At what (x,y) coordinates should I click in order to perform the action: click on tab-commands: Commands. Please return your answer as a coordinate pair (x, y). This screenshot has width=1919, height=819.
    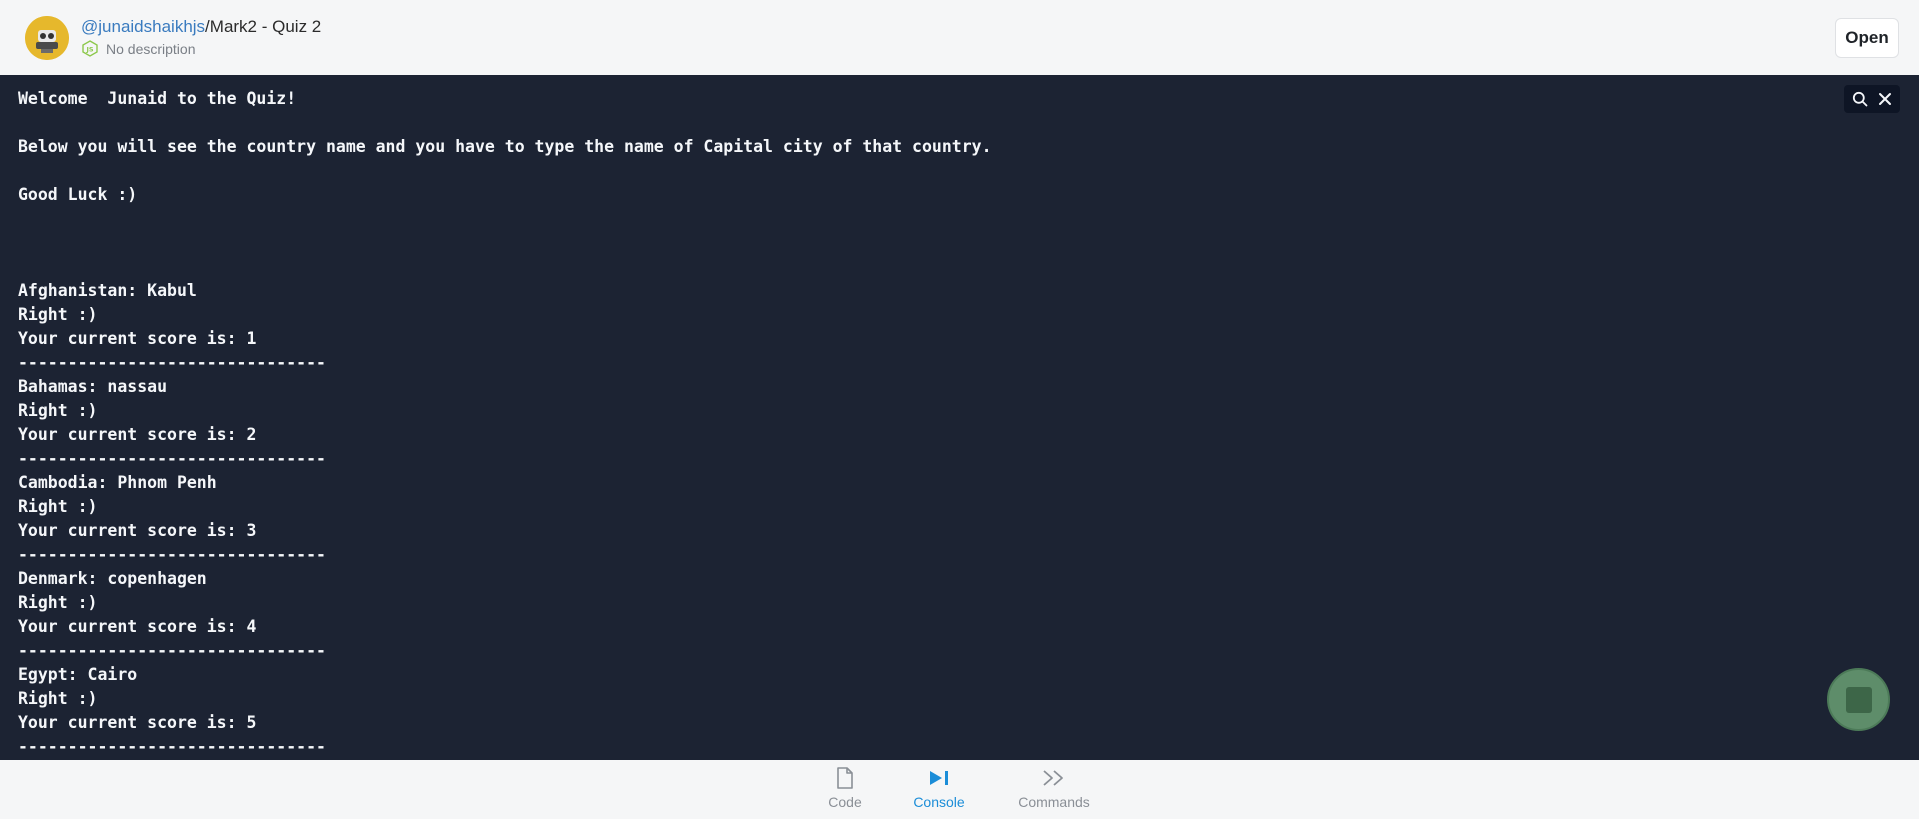
    Looking at the image, I should click on (1054, 791).